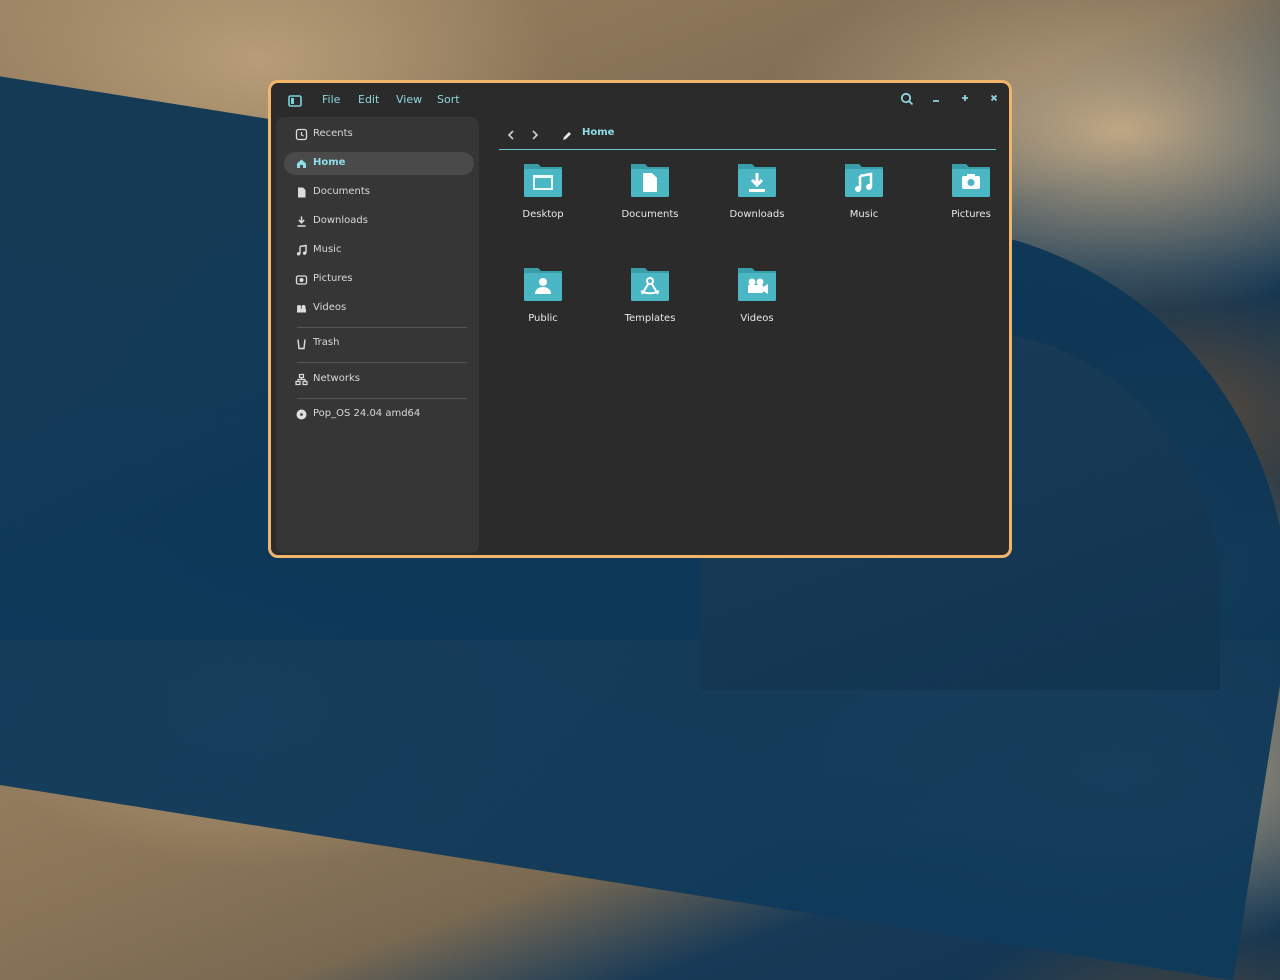  What do you see at coordinates (329, 162) in the screenshot?
I see `sidebar-item-label: Home` at bounding box center [329, 162].